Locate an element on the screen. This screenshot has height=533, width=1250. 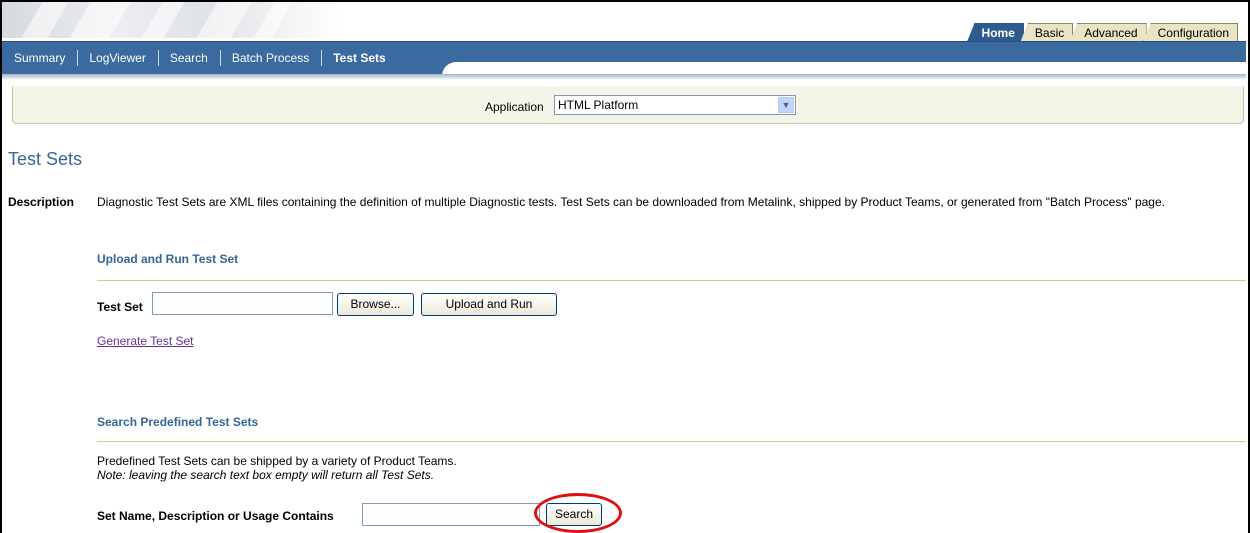
nav-tab-test-sets: Test Sets is located at coordinates (359, 58).